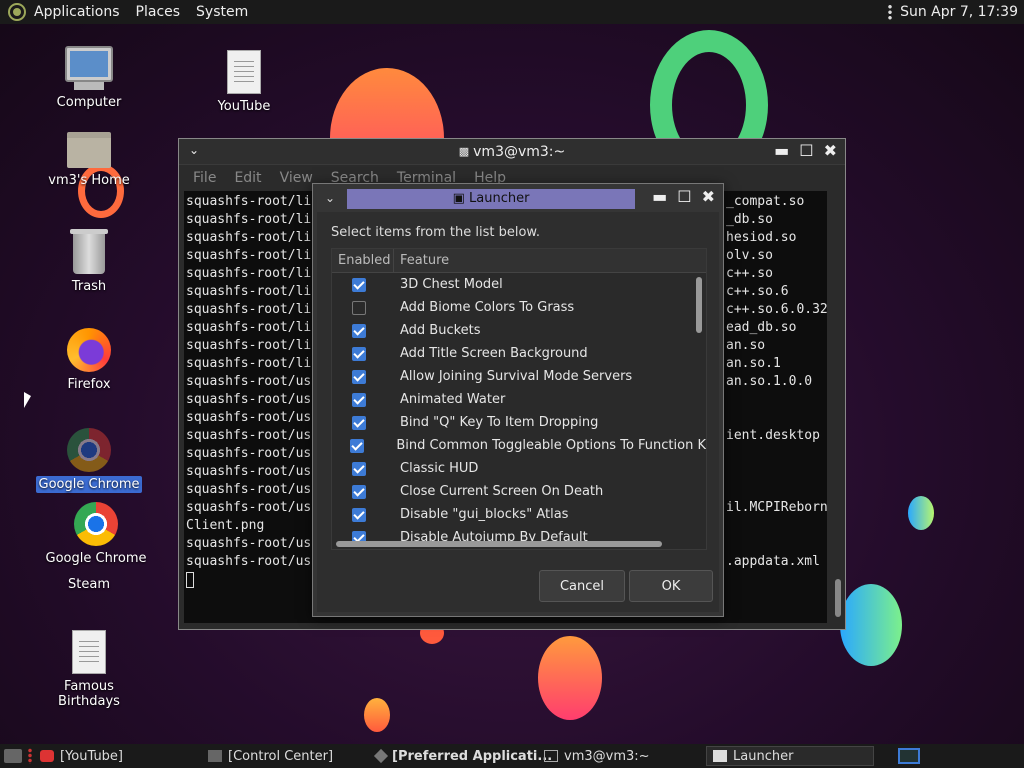  What do you see at coordinates (190, 579) in the screenshot?
I see `terminal-cursor` at bounding box center [190, 579].